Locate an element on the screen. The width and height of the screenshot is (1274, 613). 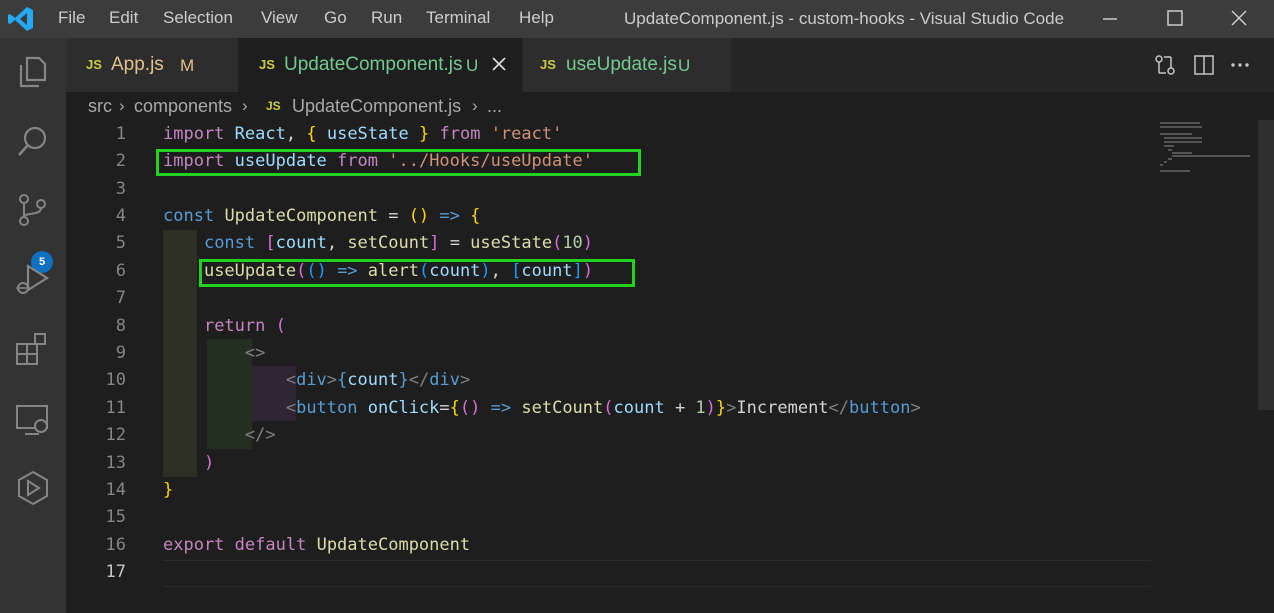
menu-file: File is located at coordinates (71, 18).